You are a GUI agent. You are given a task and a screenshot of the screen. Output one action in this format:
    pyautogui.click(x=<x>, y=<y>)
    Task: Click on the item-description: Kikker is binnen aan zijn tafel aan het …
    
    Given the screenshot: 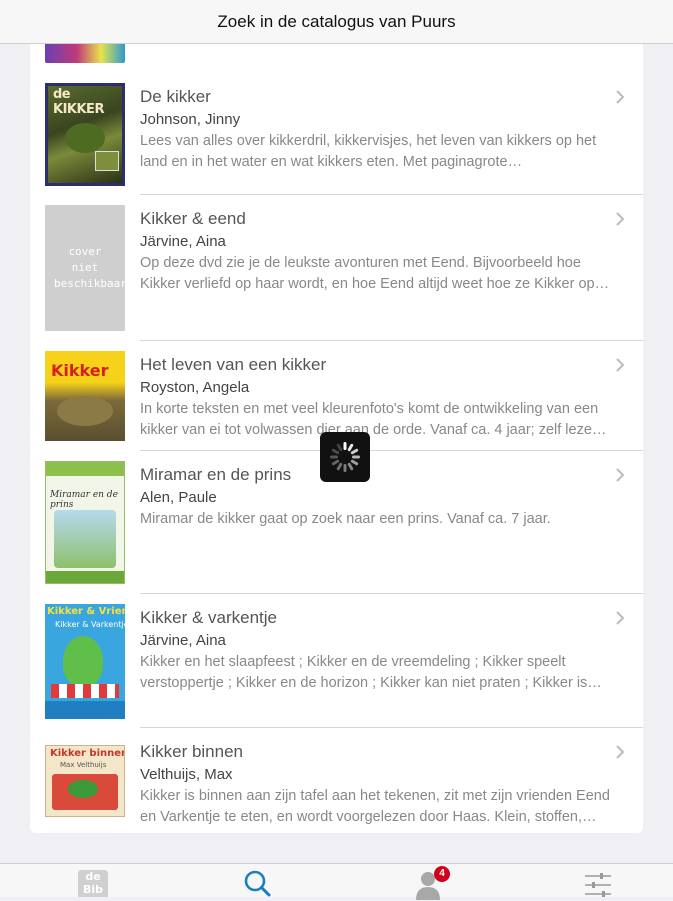 What is the action you would take?
    pyautogui.click(x=375, y=806)
    